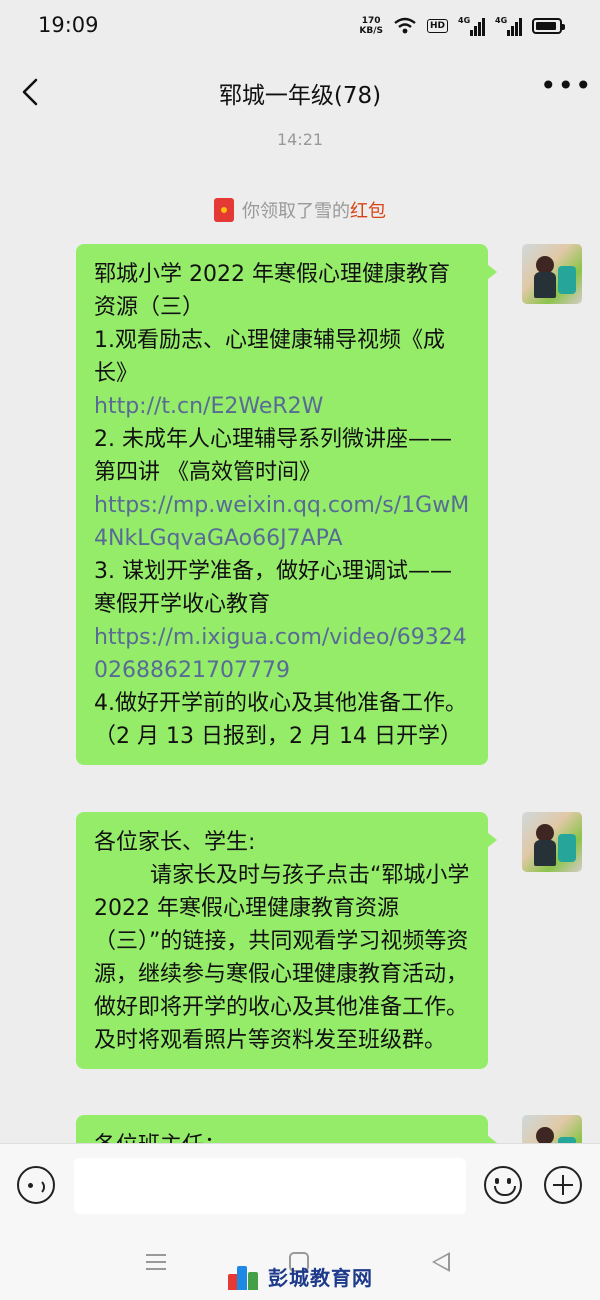 This screenshot has height=1300, width=600. I want to click on message-line: 3. 谋划开学准备，做好心理调试——寒假开学收心教育, so click(273, 588).